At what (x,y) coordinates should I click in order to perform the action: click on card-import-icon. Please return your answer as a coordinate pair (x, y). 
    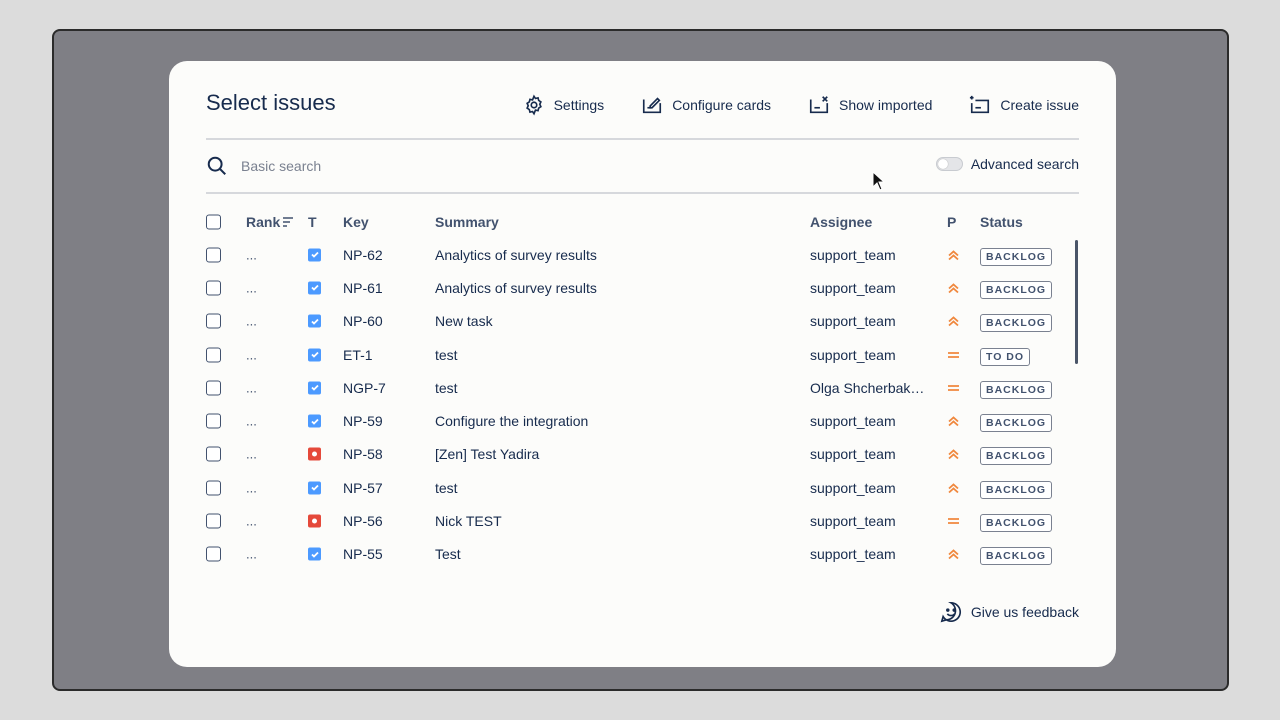
    Looking at the image, I should click on (819, 105).